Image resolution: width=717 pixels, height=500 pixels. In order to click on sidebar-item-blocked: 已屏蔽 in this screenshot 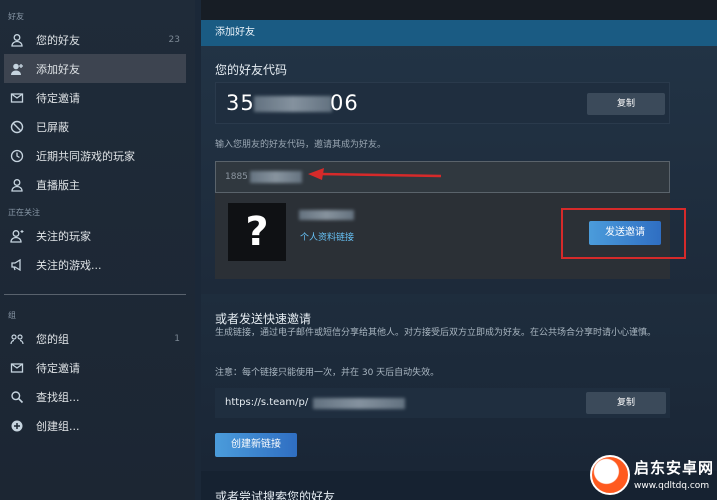, I will do `click(95, 126)`.